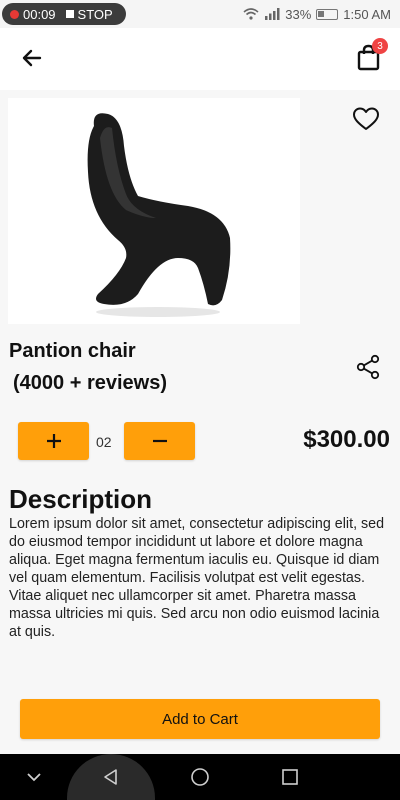 The width and height of the screenshot is (400, 800). I want to click on system-nav-bar, so click(200, 777).